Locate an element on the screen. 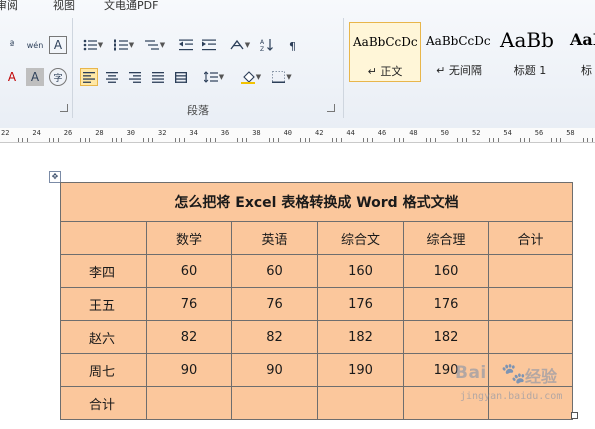 The height and width of the screenshot is (429, 595). header-cell: 合计 is located at coordinates (530, 238).